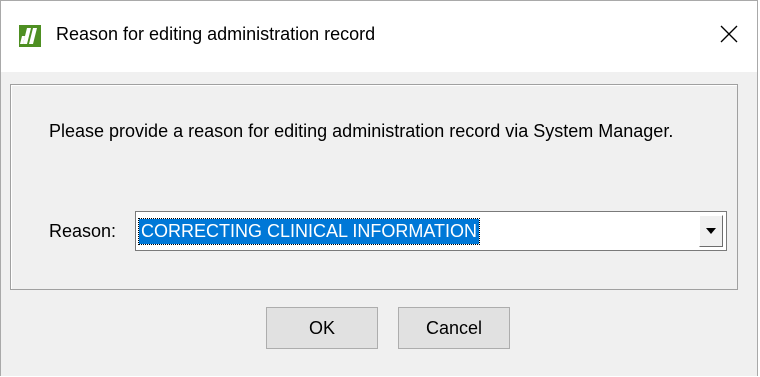 This screenshot has width=760, height=377. I want to click on cancel-button: Cancel, so click(454, 328).